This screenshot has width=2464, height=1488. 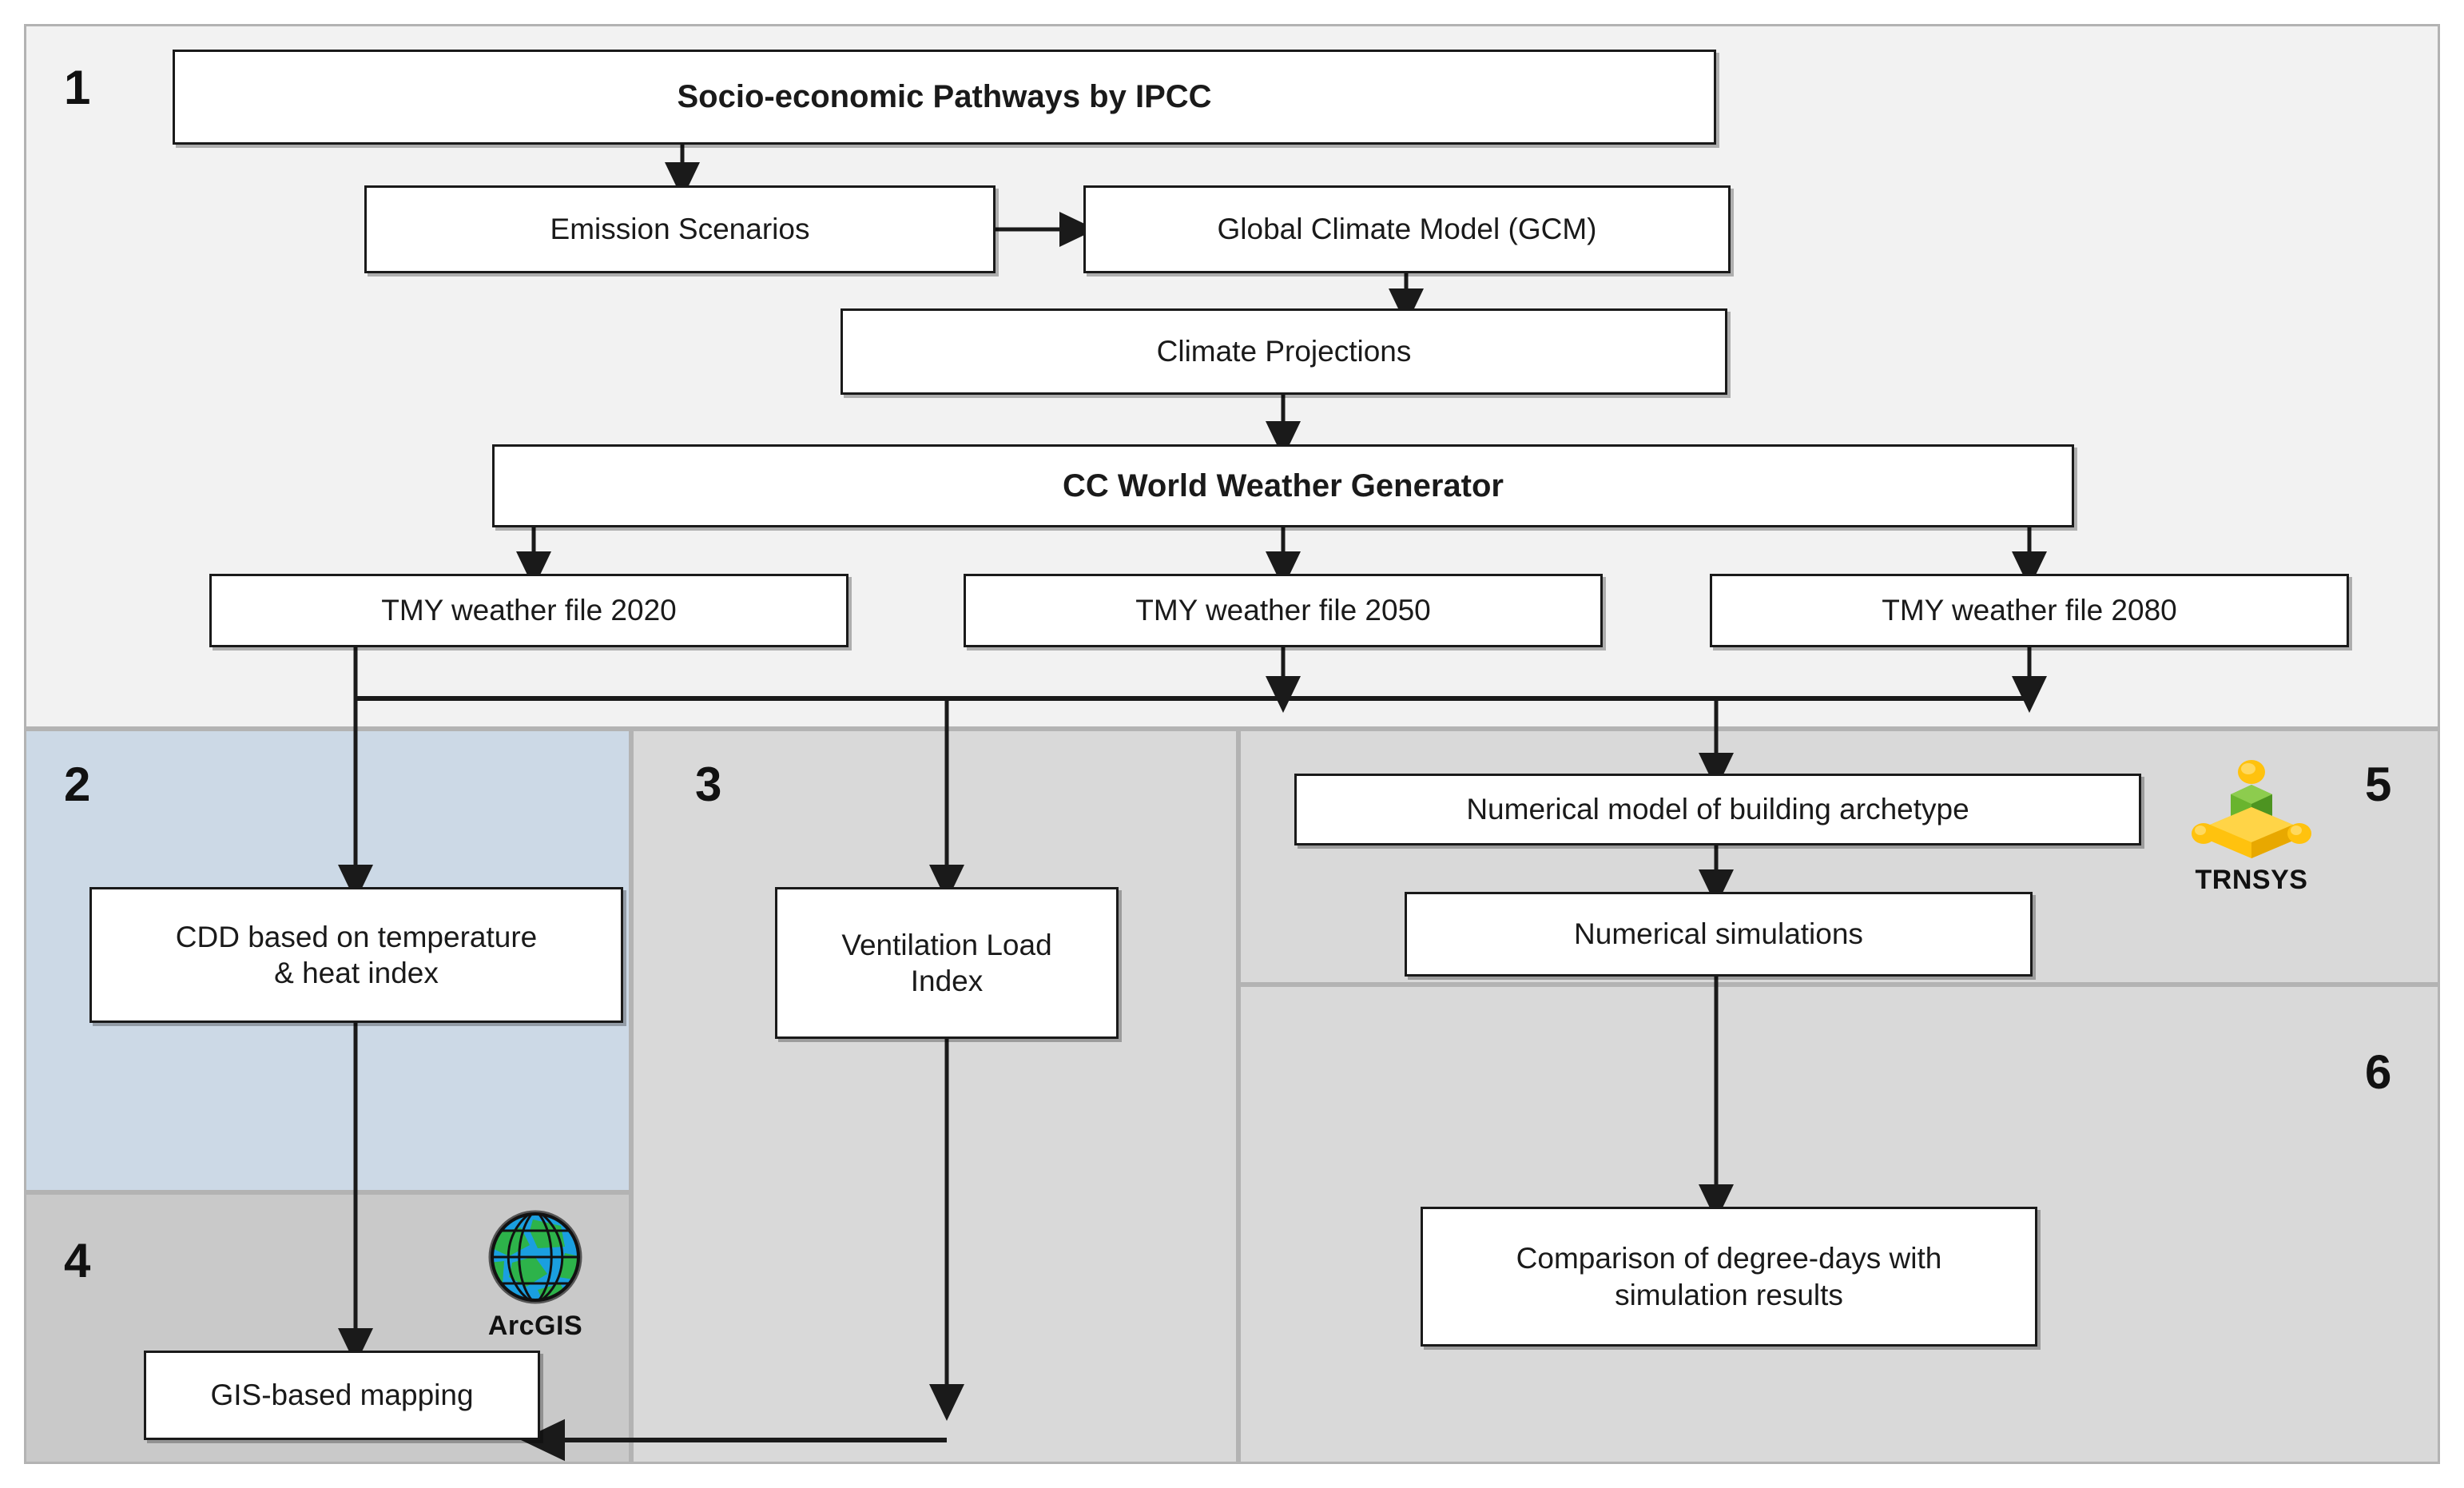 I want to click on panel-3-ventilation, so click(x=935, y=1096).